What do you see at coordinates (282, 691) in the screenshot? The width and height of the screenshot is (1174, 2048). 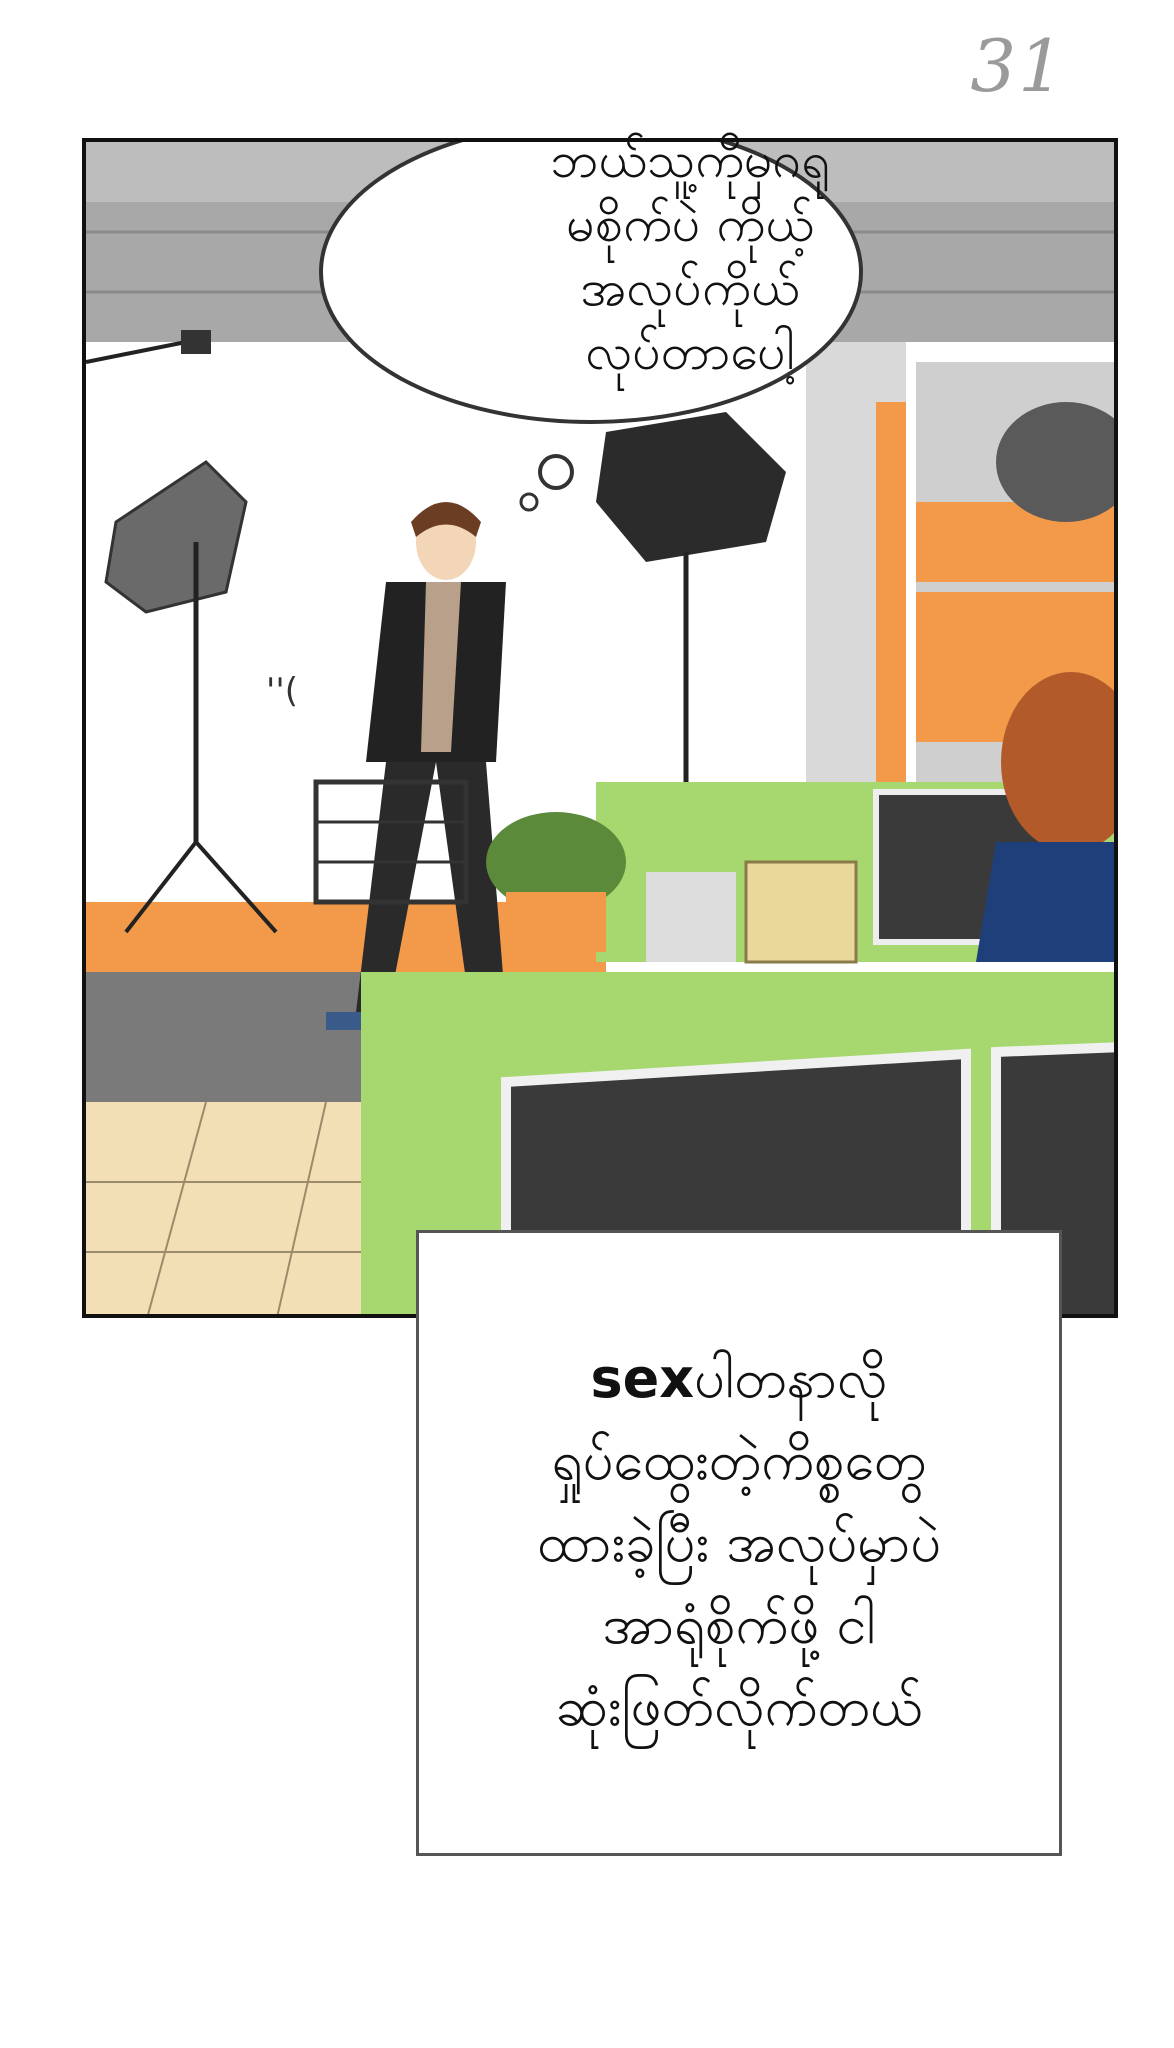 I see `sound-effect: ''(` at bounding box center [282, 691].